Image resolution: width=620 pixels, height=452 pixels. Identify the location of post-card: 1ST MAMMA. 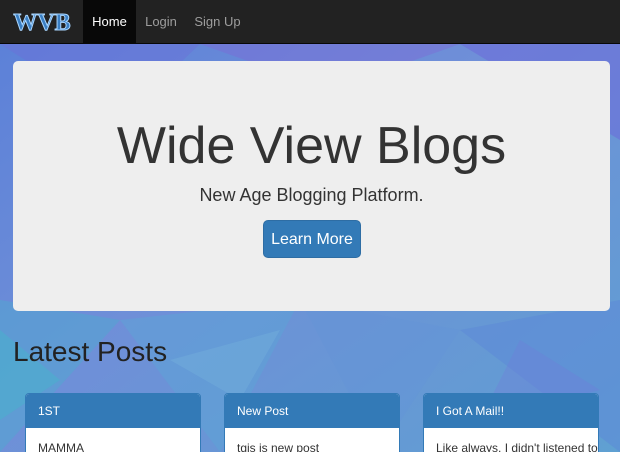
(113, 422).